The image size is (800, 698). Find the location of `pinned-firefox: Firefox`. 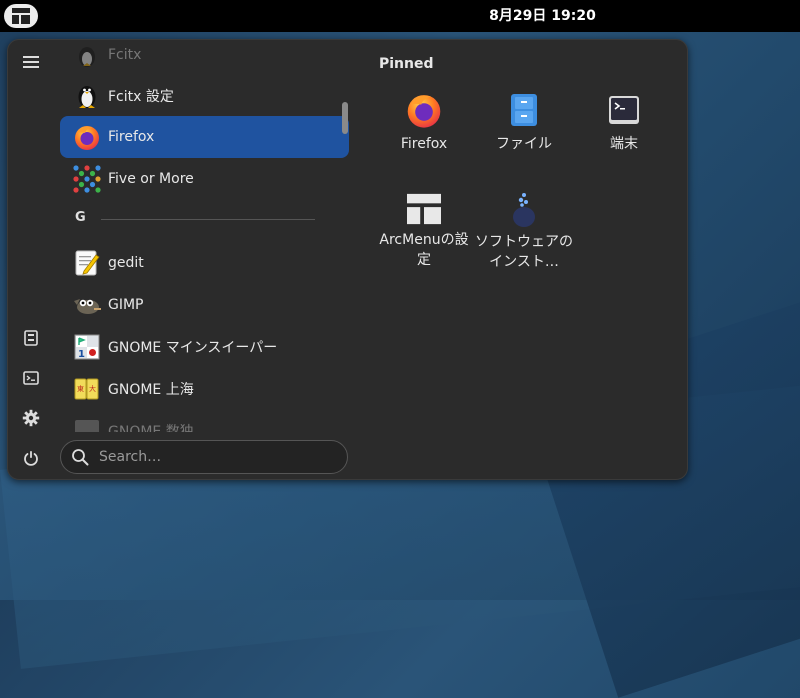

pinned-firefox: Firefox is located at coordinates (424, 123).